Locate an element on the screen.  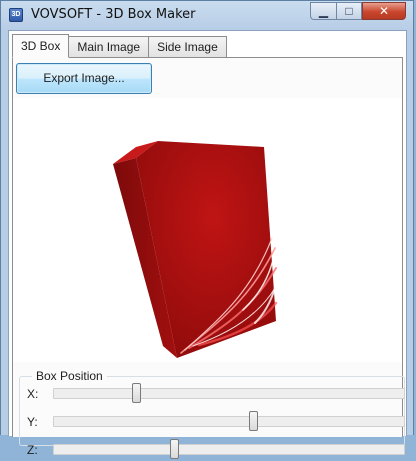
minimize-icon: ▁ is located at coordinates (323, 11).